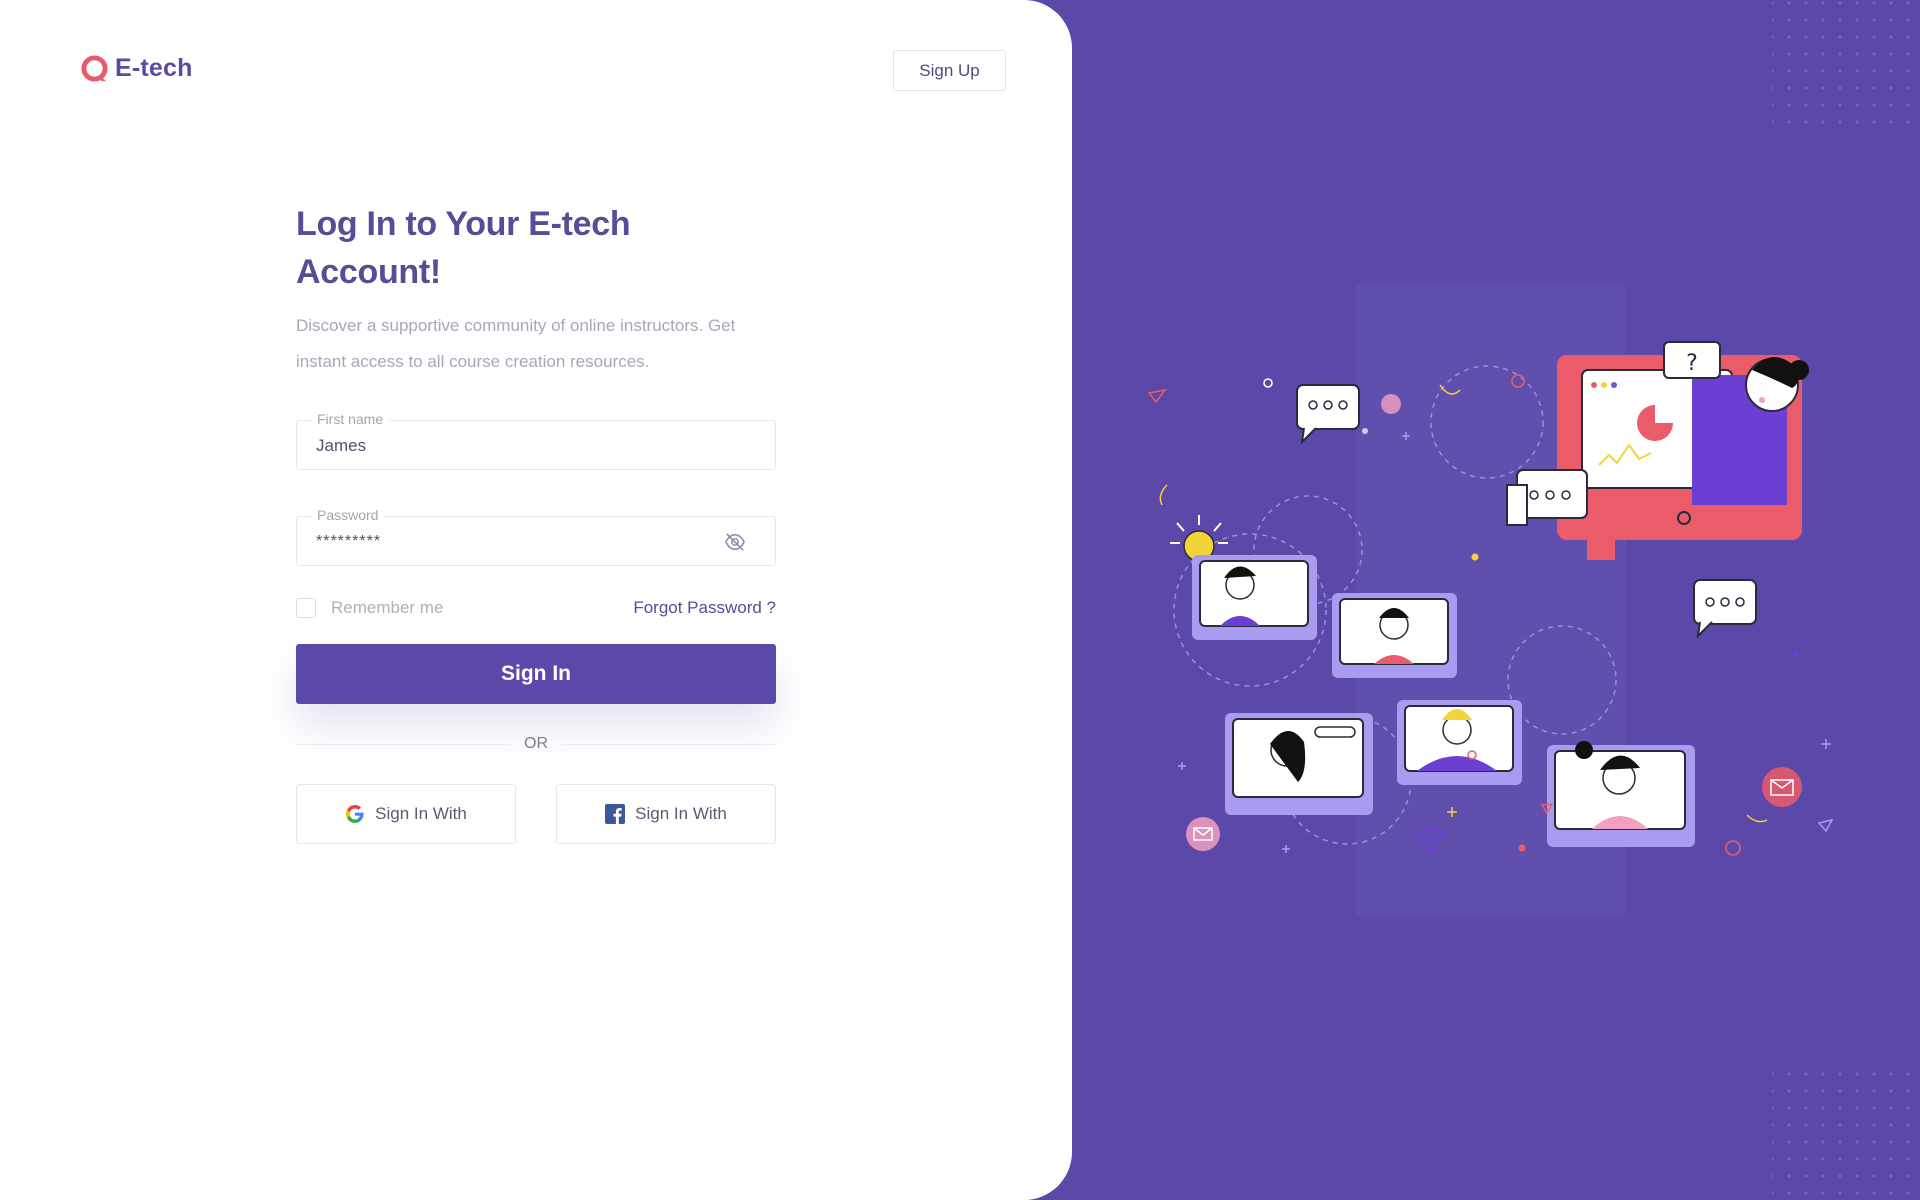  I want to click on google-signin-label: Sign In With, so click(421, 813).